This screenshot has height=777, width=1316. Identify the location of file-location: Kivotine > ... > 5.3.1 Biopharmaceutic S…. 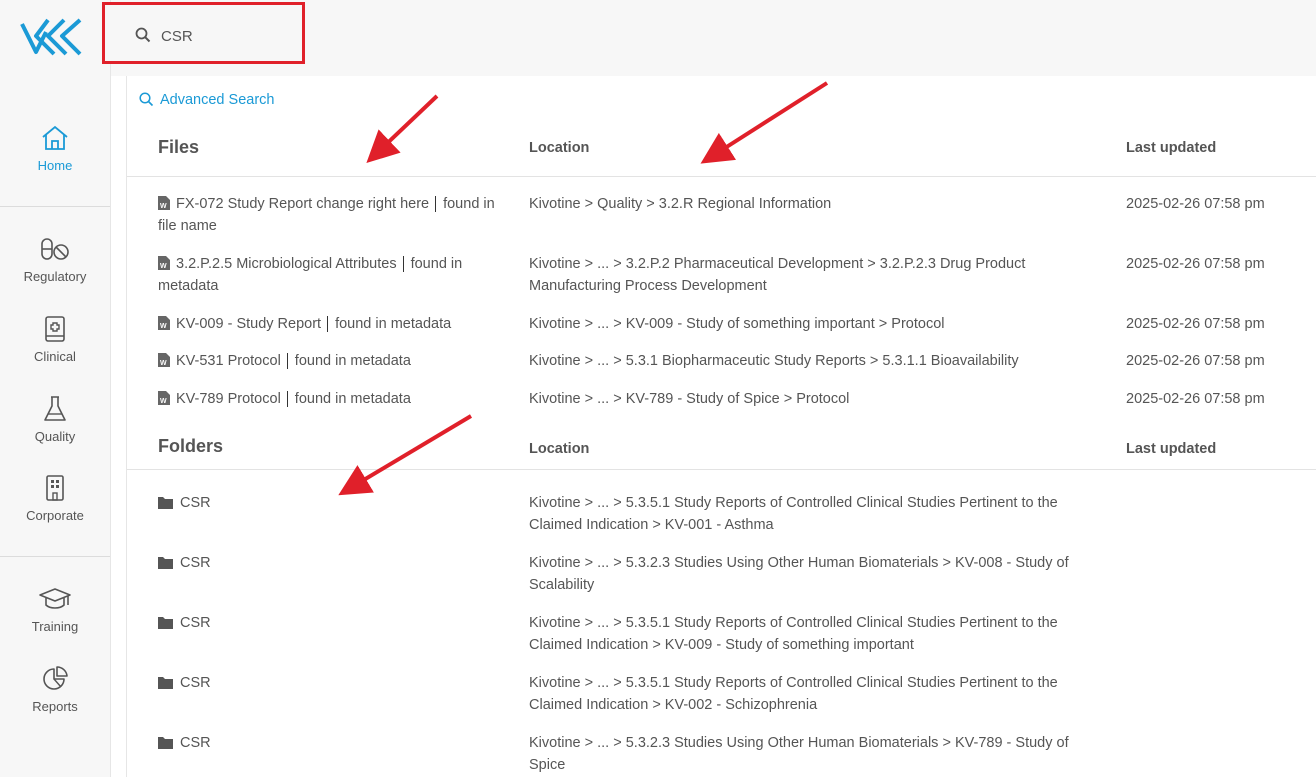
(774, 361).